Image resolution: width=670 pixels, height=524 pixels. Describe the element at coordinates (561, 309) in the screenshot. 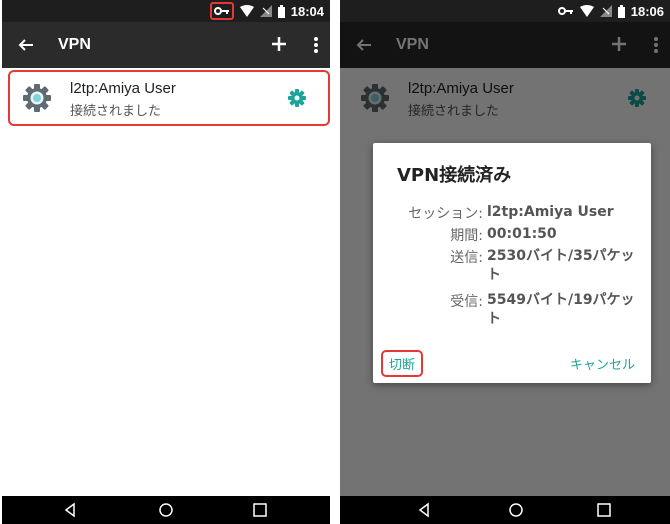

I see `received-value: 5549バイト/19パケット` at that location.